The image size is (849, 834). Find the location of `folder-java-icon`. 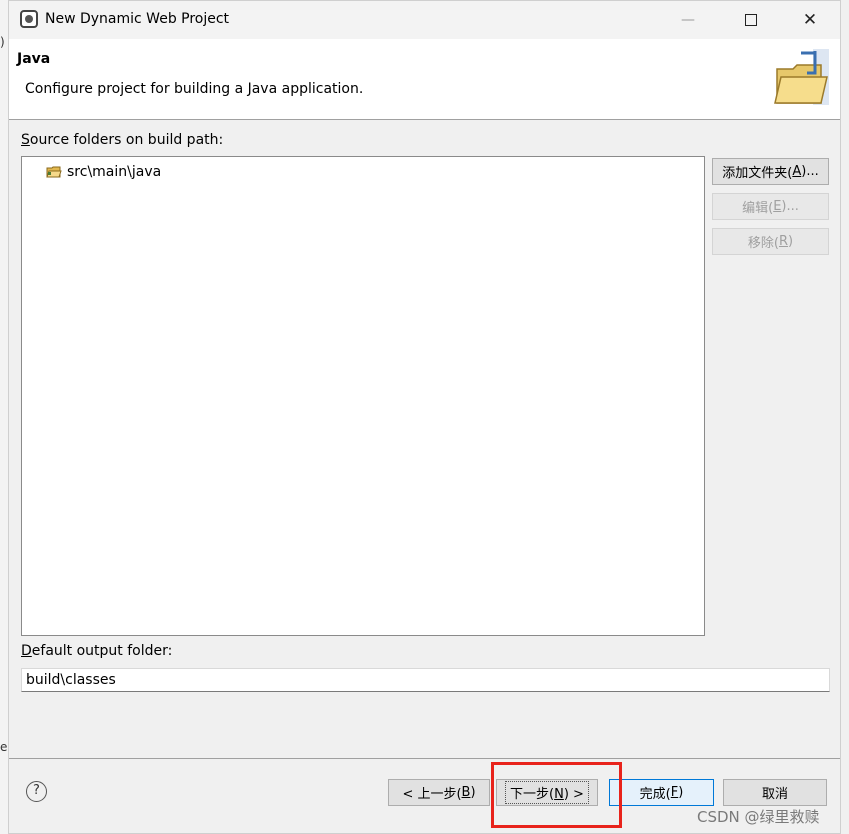

folder-java-icon is located at coordinates (801, 77).